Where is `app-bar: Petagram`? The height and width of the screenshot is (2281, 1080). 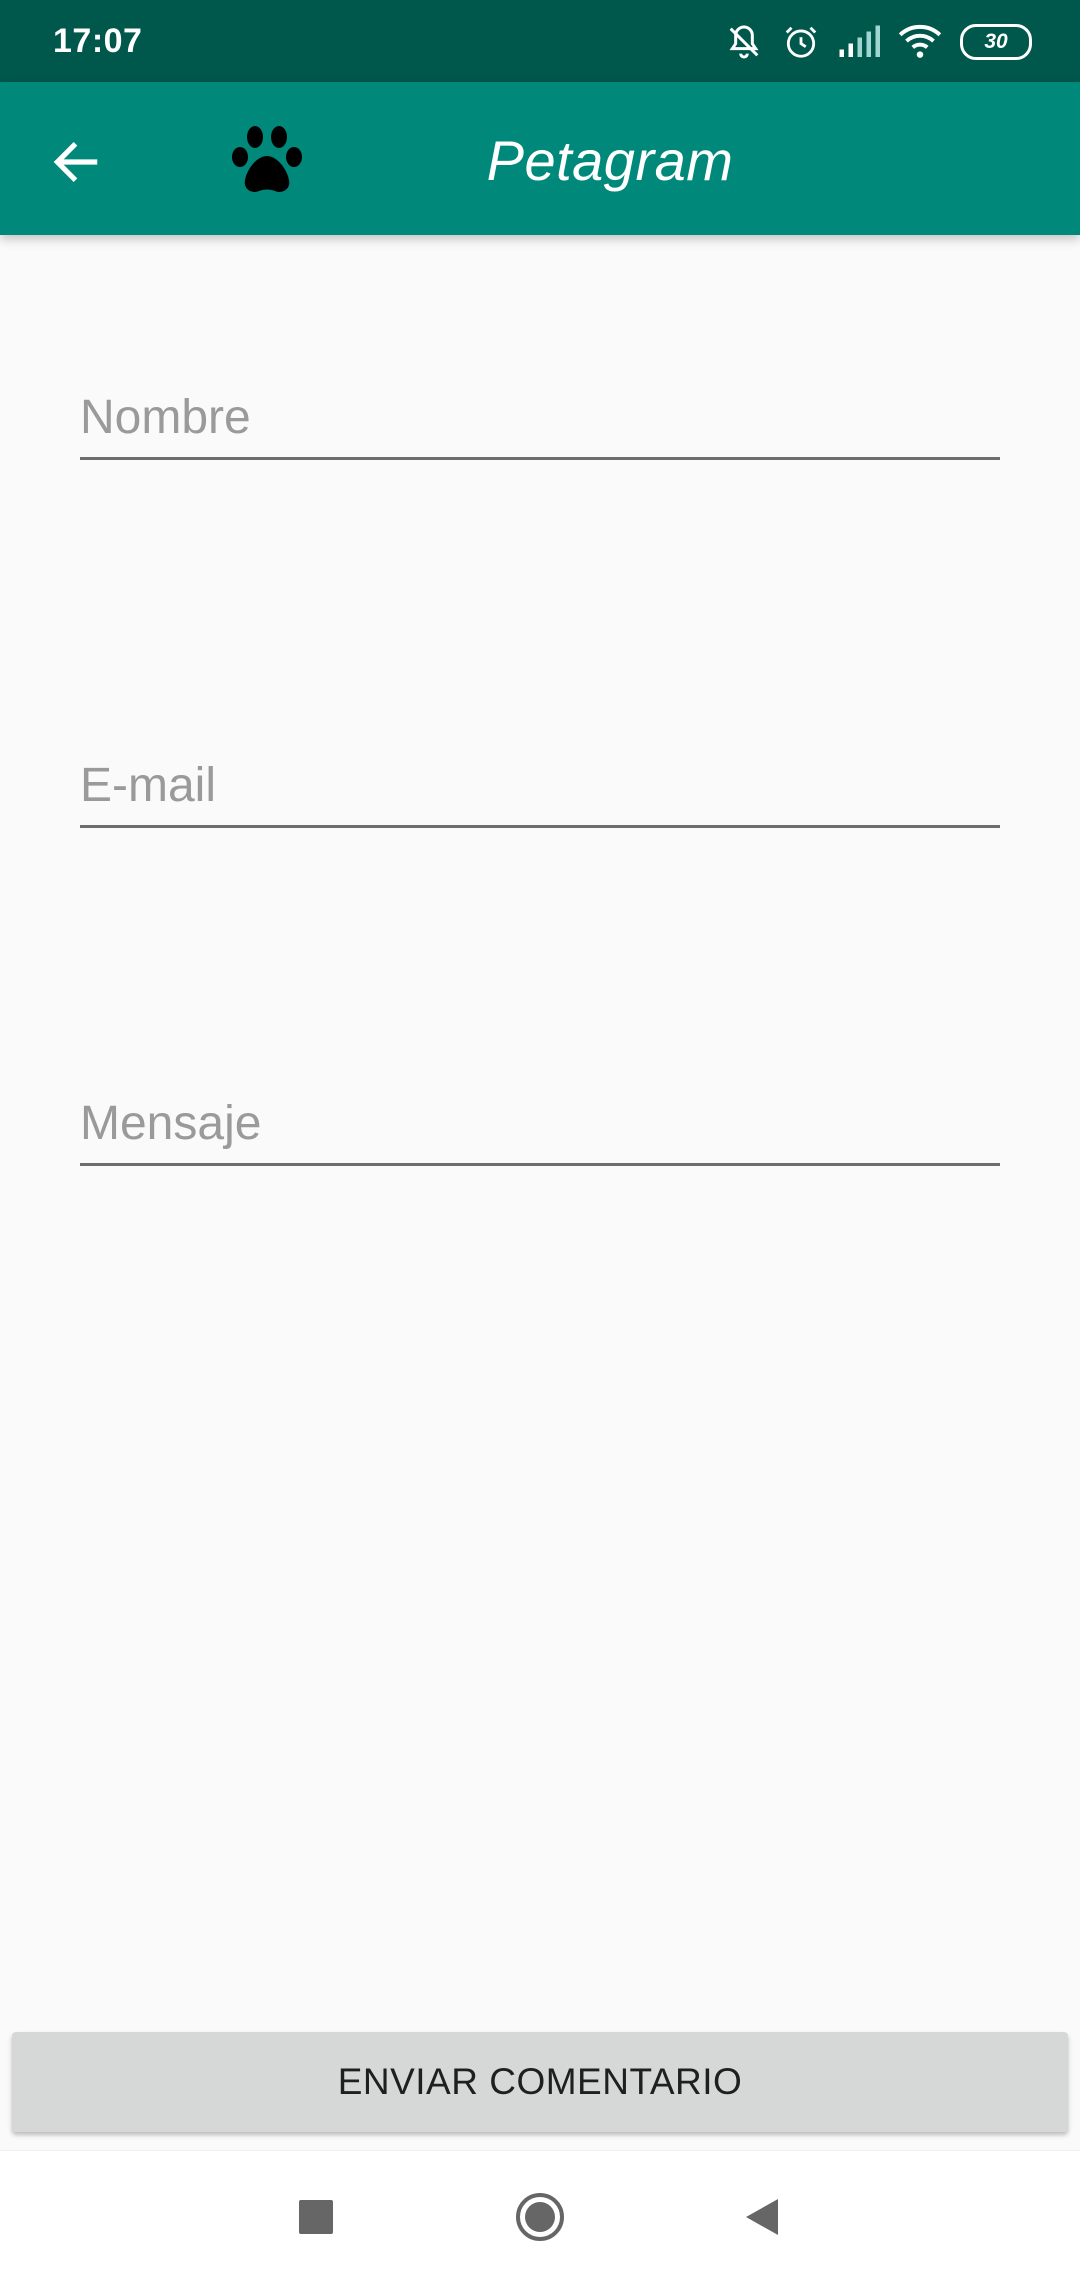 app-bar: Petagram is located at coordinates (540, 158).